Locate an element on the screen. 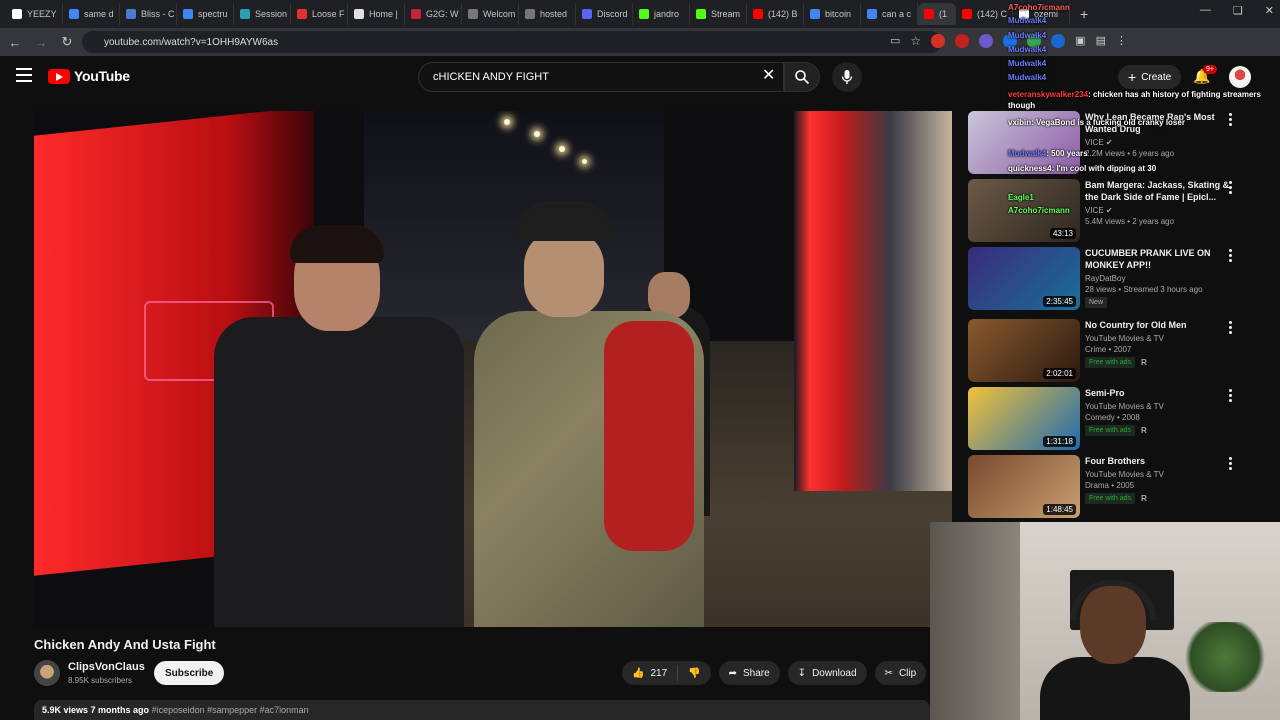 The image size is (1280, 720). minimize-icon: — is located at coordinates (1205, 10).